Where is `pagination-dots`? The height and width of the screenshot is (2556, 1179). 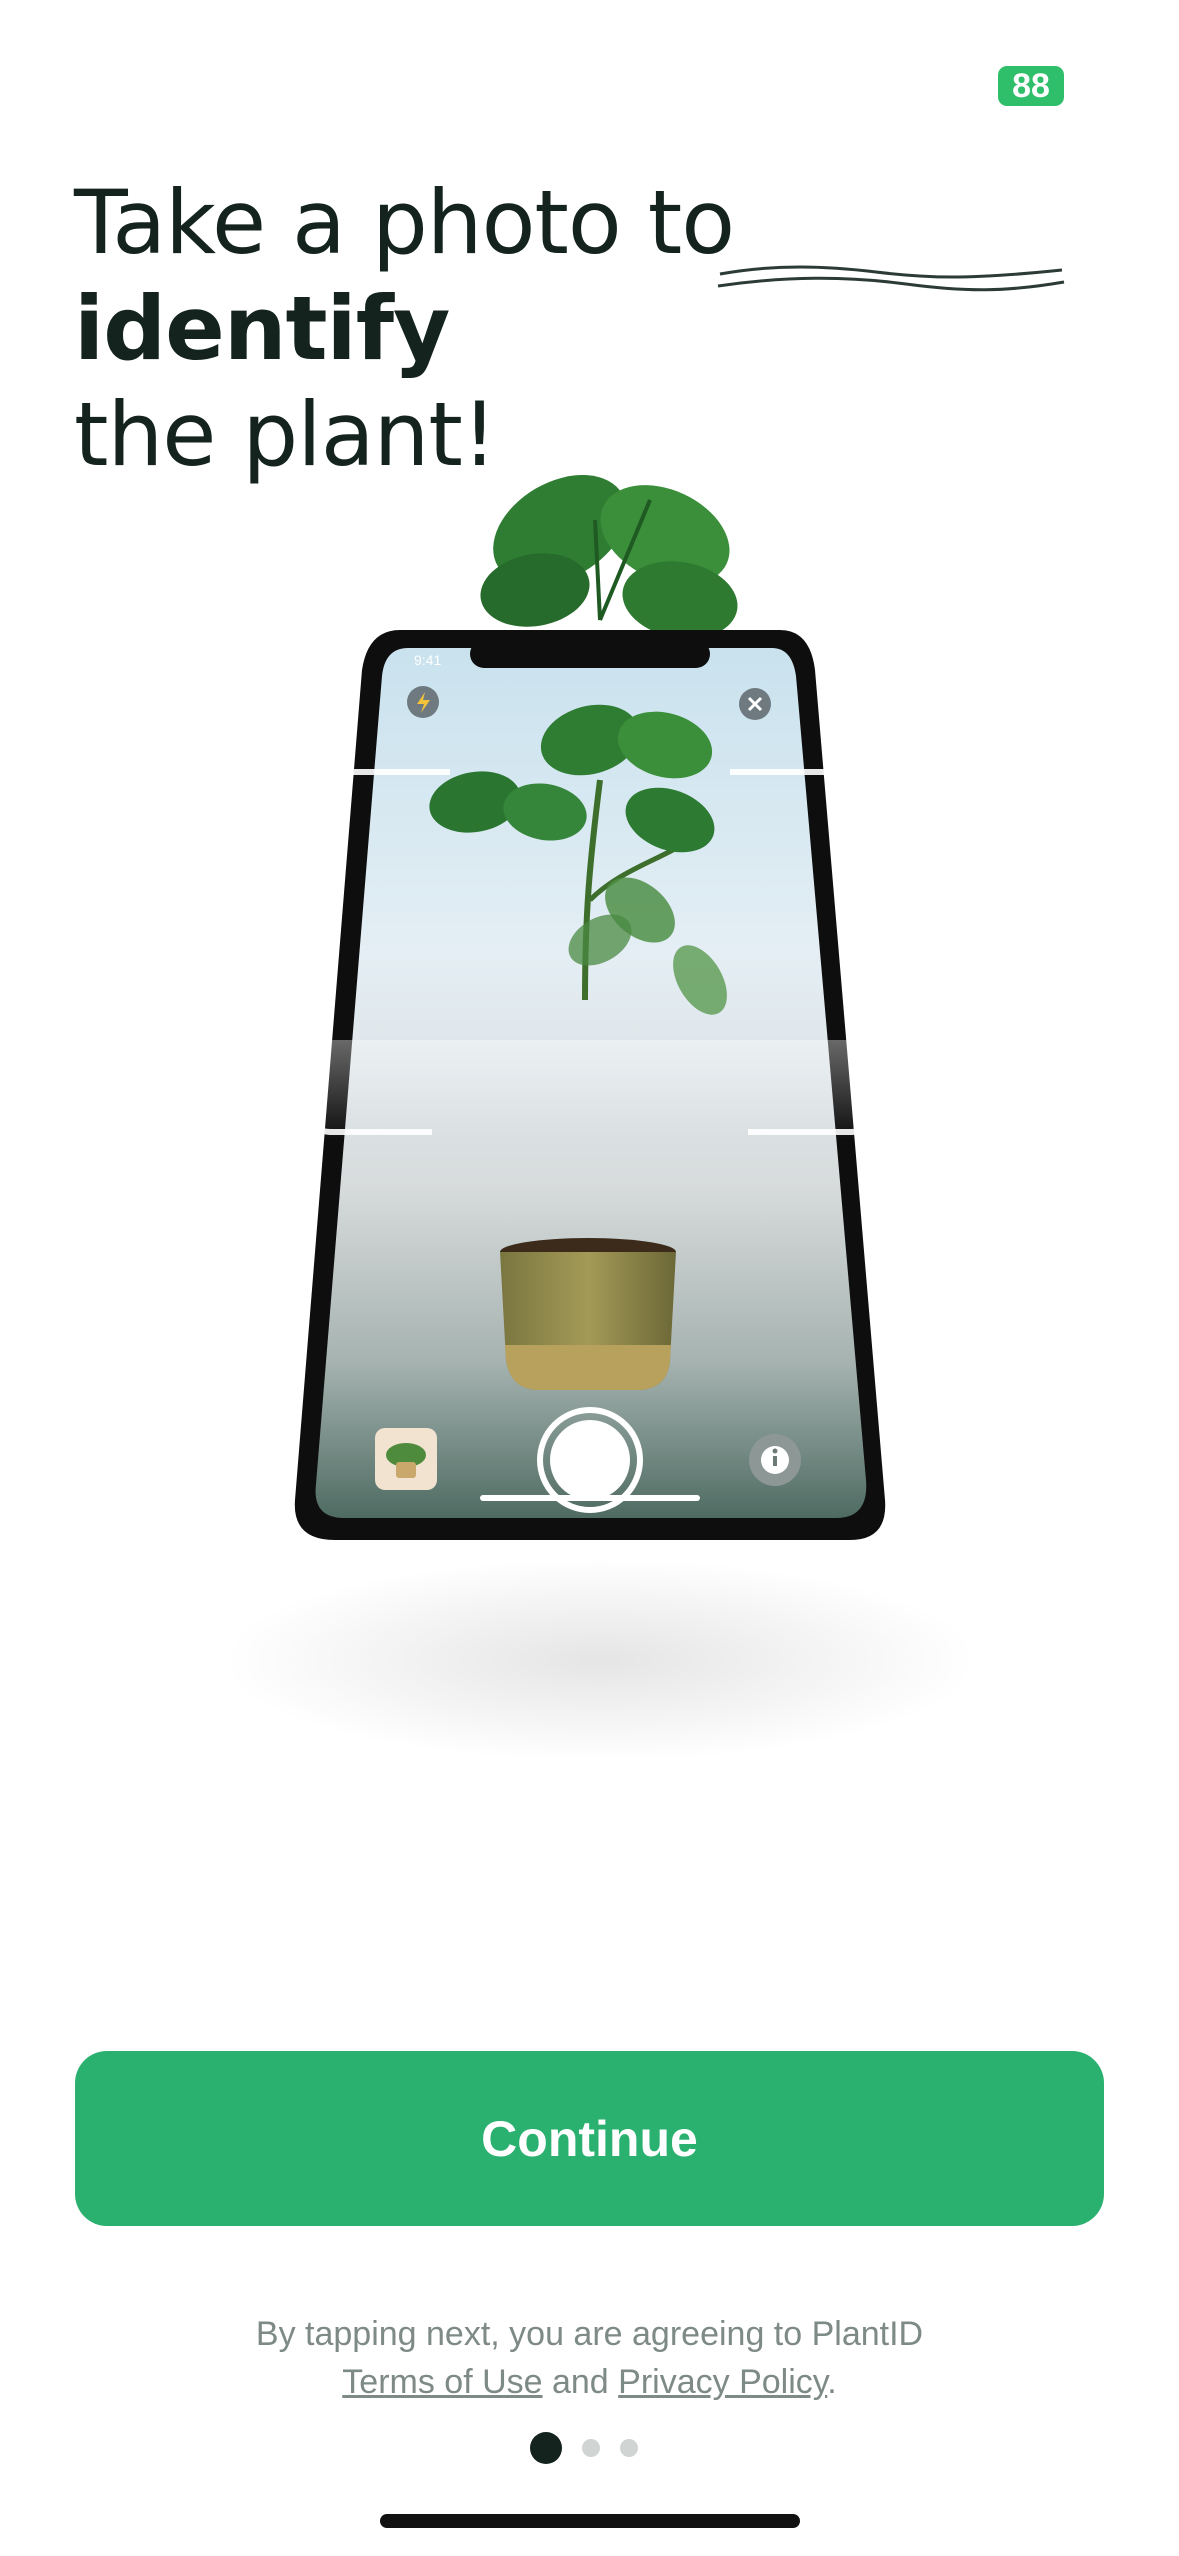
pagination-dots is located at coordinates (584, 2448).